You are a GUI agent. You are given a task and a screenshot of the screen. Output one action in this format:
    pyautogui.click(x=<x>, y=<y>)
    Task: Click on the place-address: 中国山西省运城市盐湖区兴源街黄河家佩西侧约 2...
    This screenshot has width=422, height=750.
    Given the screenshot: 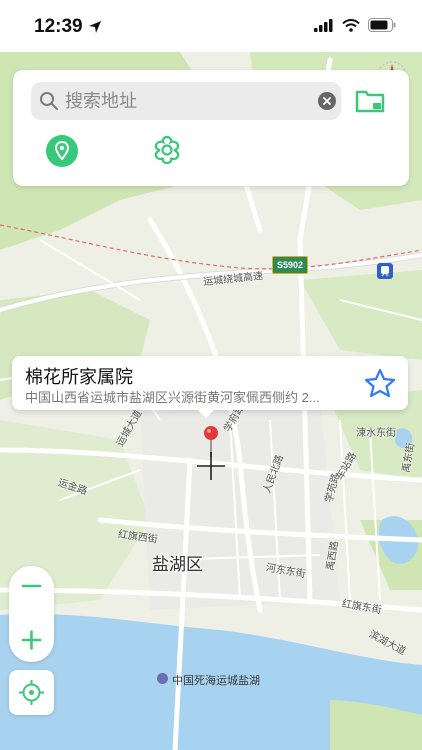 What is the action you would take?
    pyautogui.click(x=172, y=397)
    